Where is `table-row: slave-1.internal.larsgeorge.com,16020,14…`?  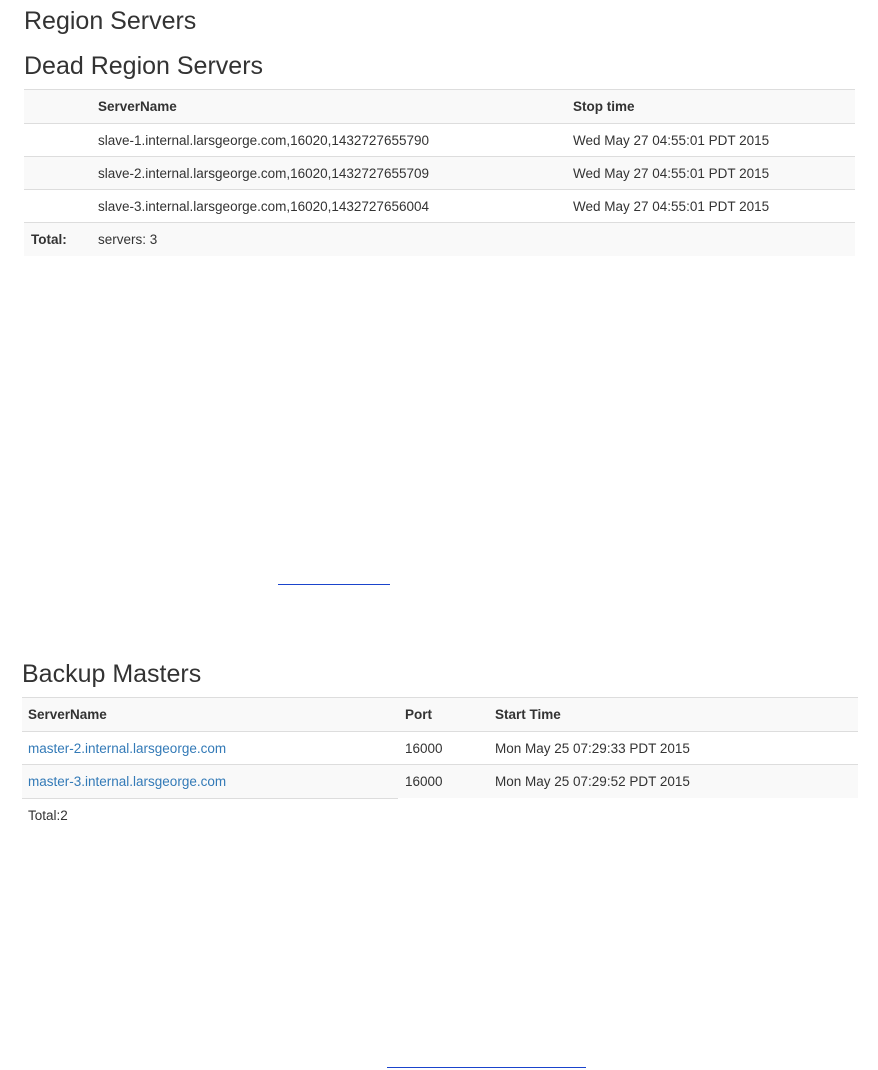
table-row: slave-1.internal.larsgeorge.com,16020,14… is located at coordinates (439, 140).